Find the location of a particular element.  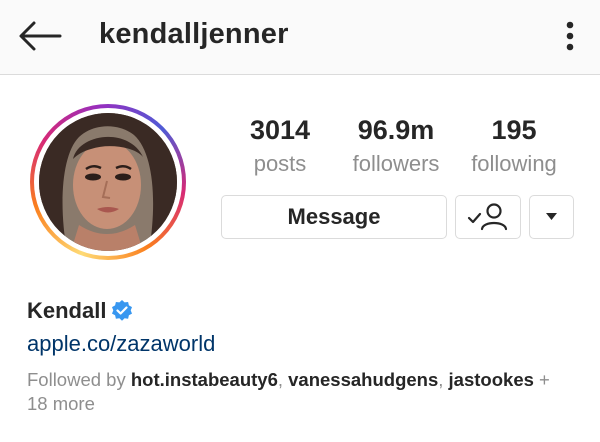

posts-count: 3014 is located at coordinates (280, 130).